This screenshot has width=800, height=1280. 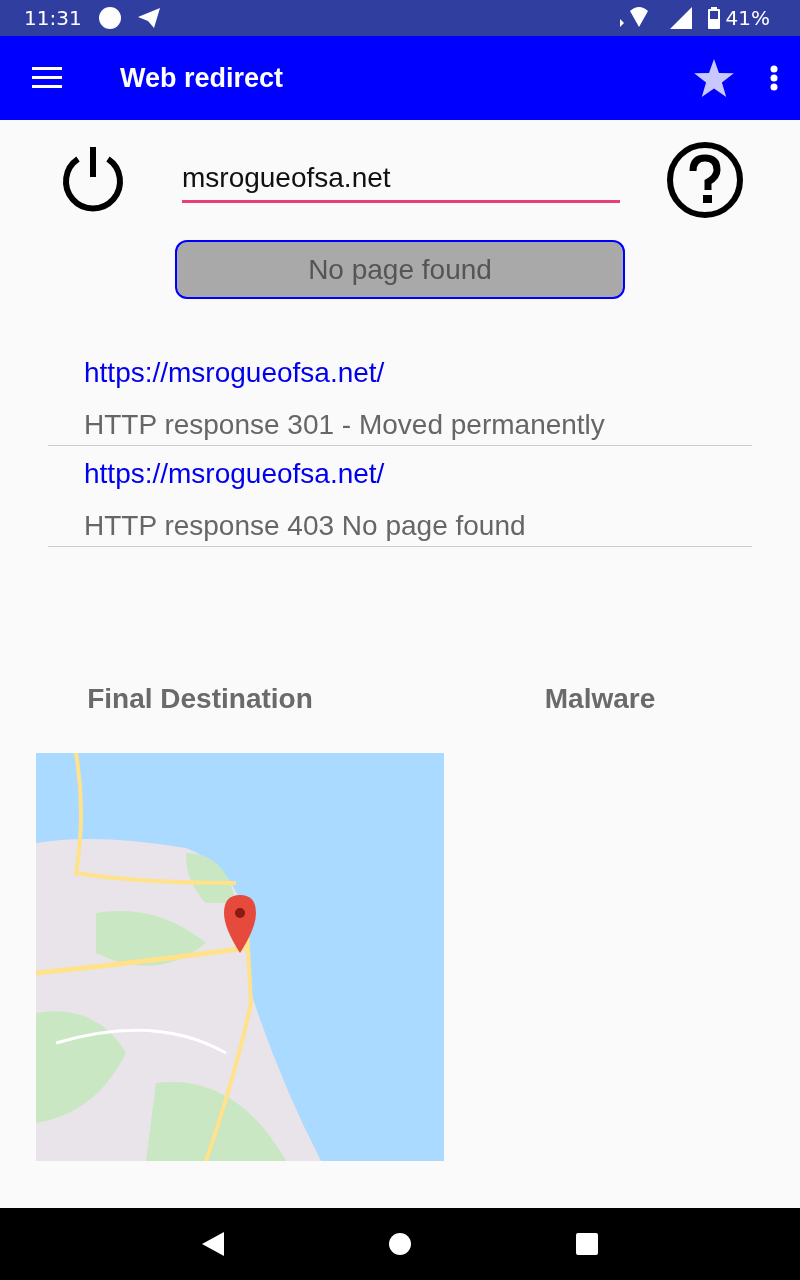 What do you see at coordinates (680, 18) in the screenshot?
I see `signal-icon` at bounding box center [680, 18].